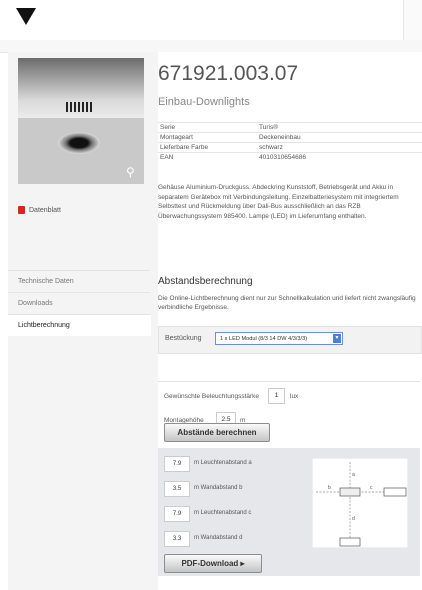 The image size is (422, 590). Describe the element at coordinates (294, 396) in the screenshot. I see `illuminance-unit: lux` at that location.